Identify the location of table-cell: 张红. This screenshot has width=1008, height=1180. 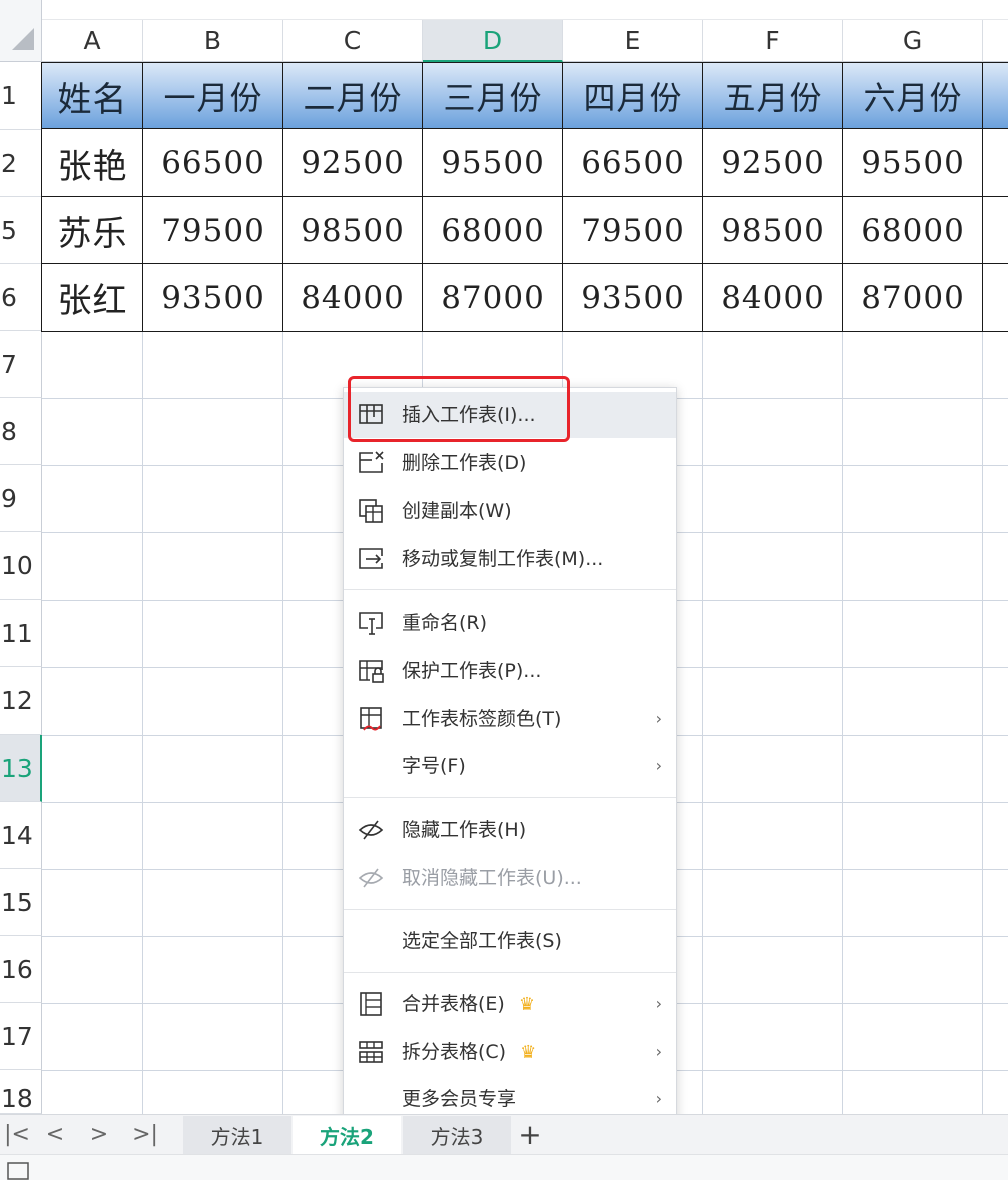
(92, 297).